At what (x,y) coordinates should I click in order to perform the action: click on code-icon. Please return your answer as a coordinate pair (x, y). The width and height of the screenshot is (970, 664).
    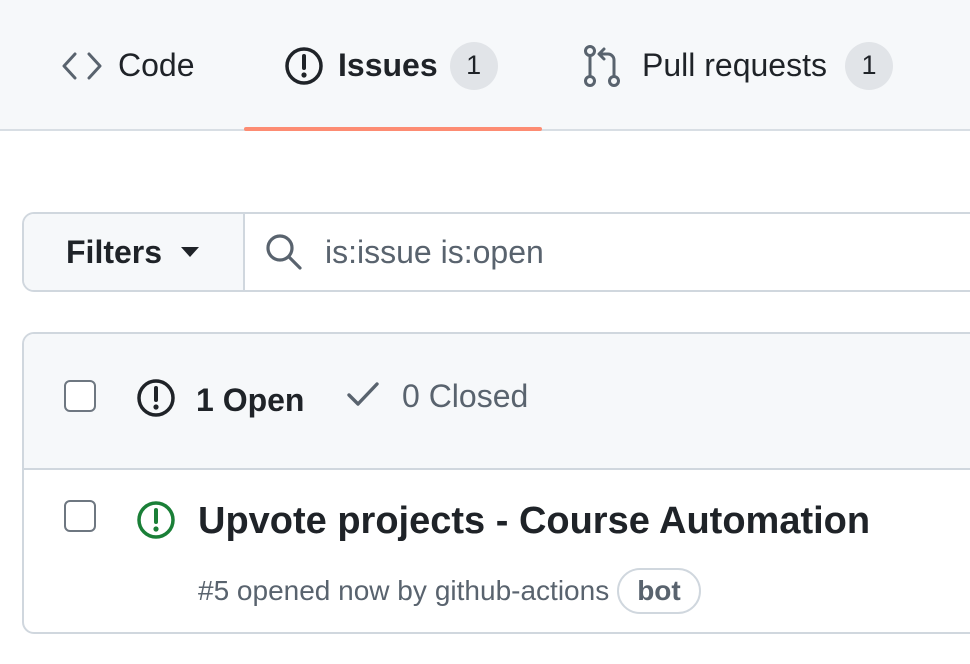
    Looking at the image, I should click on (82, 66).